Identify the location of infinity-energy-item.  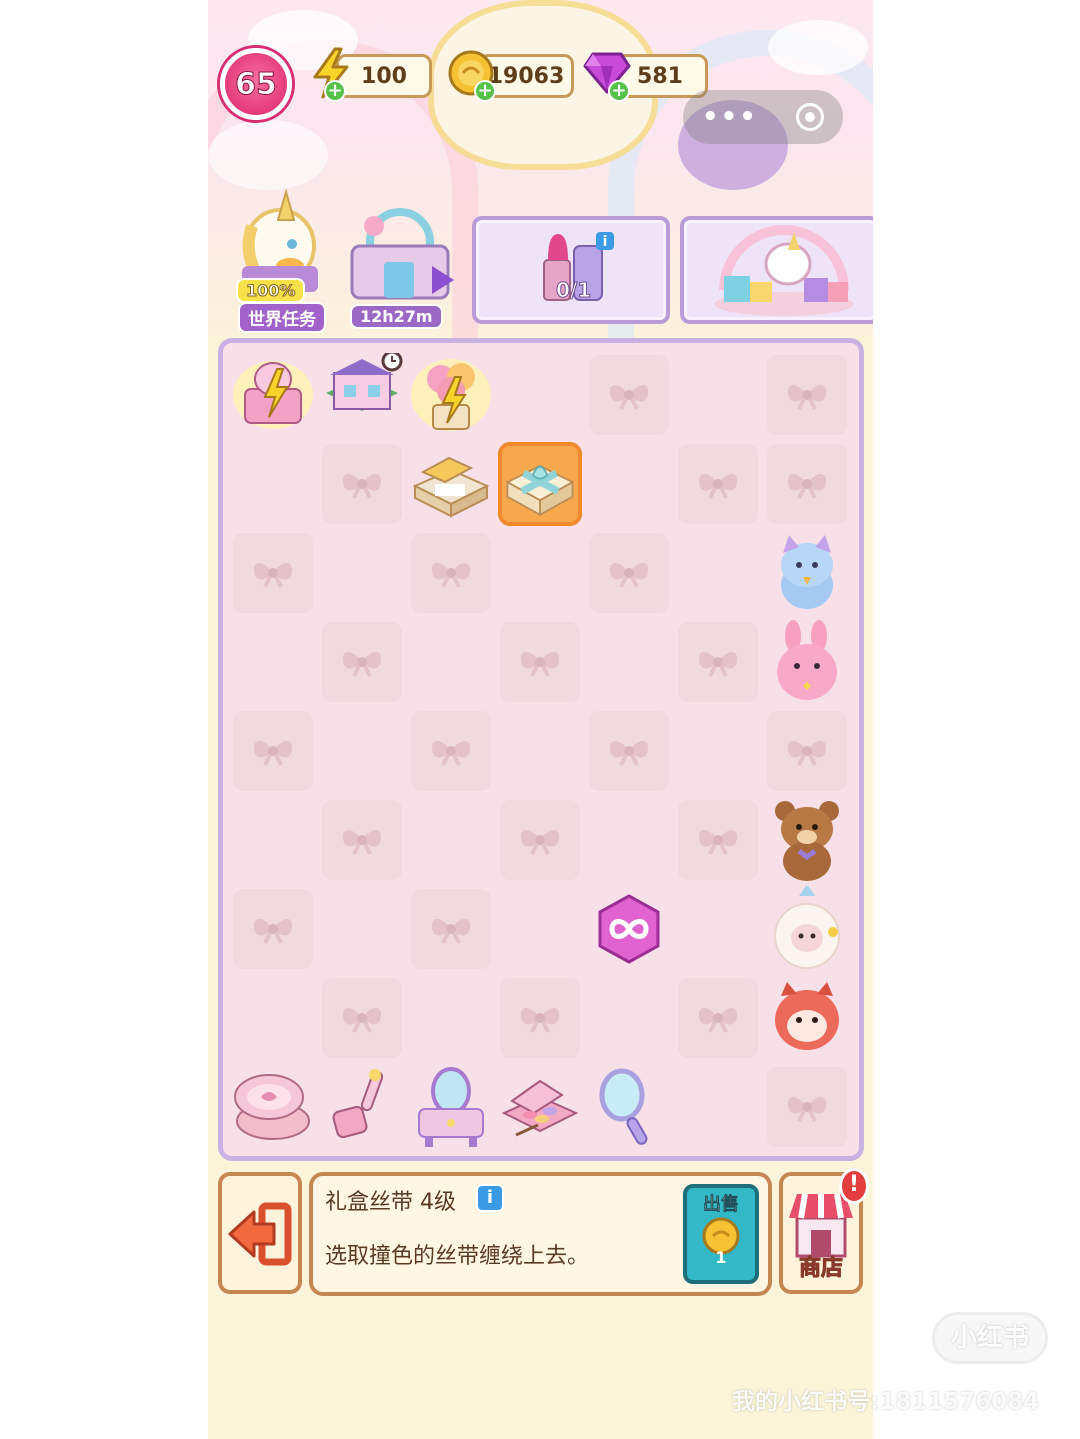
(629, 929).